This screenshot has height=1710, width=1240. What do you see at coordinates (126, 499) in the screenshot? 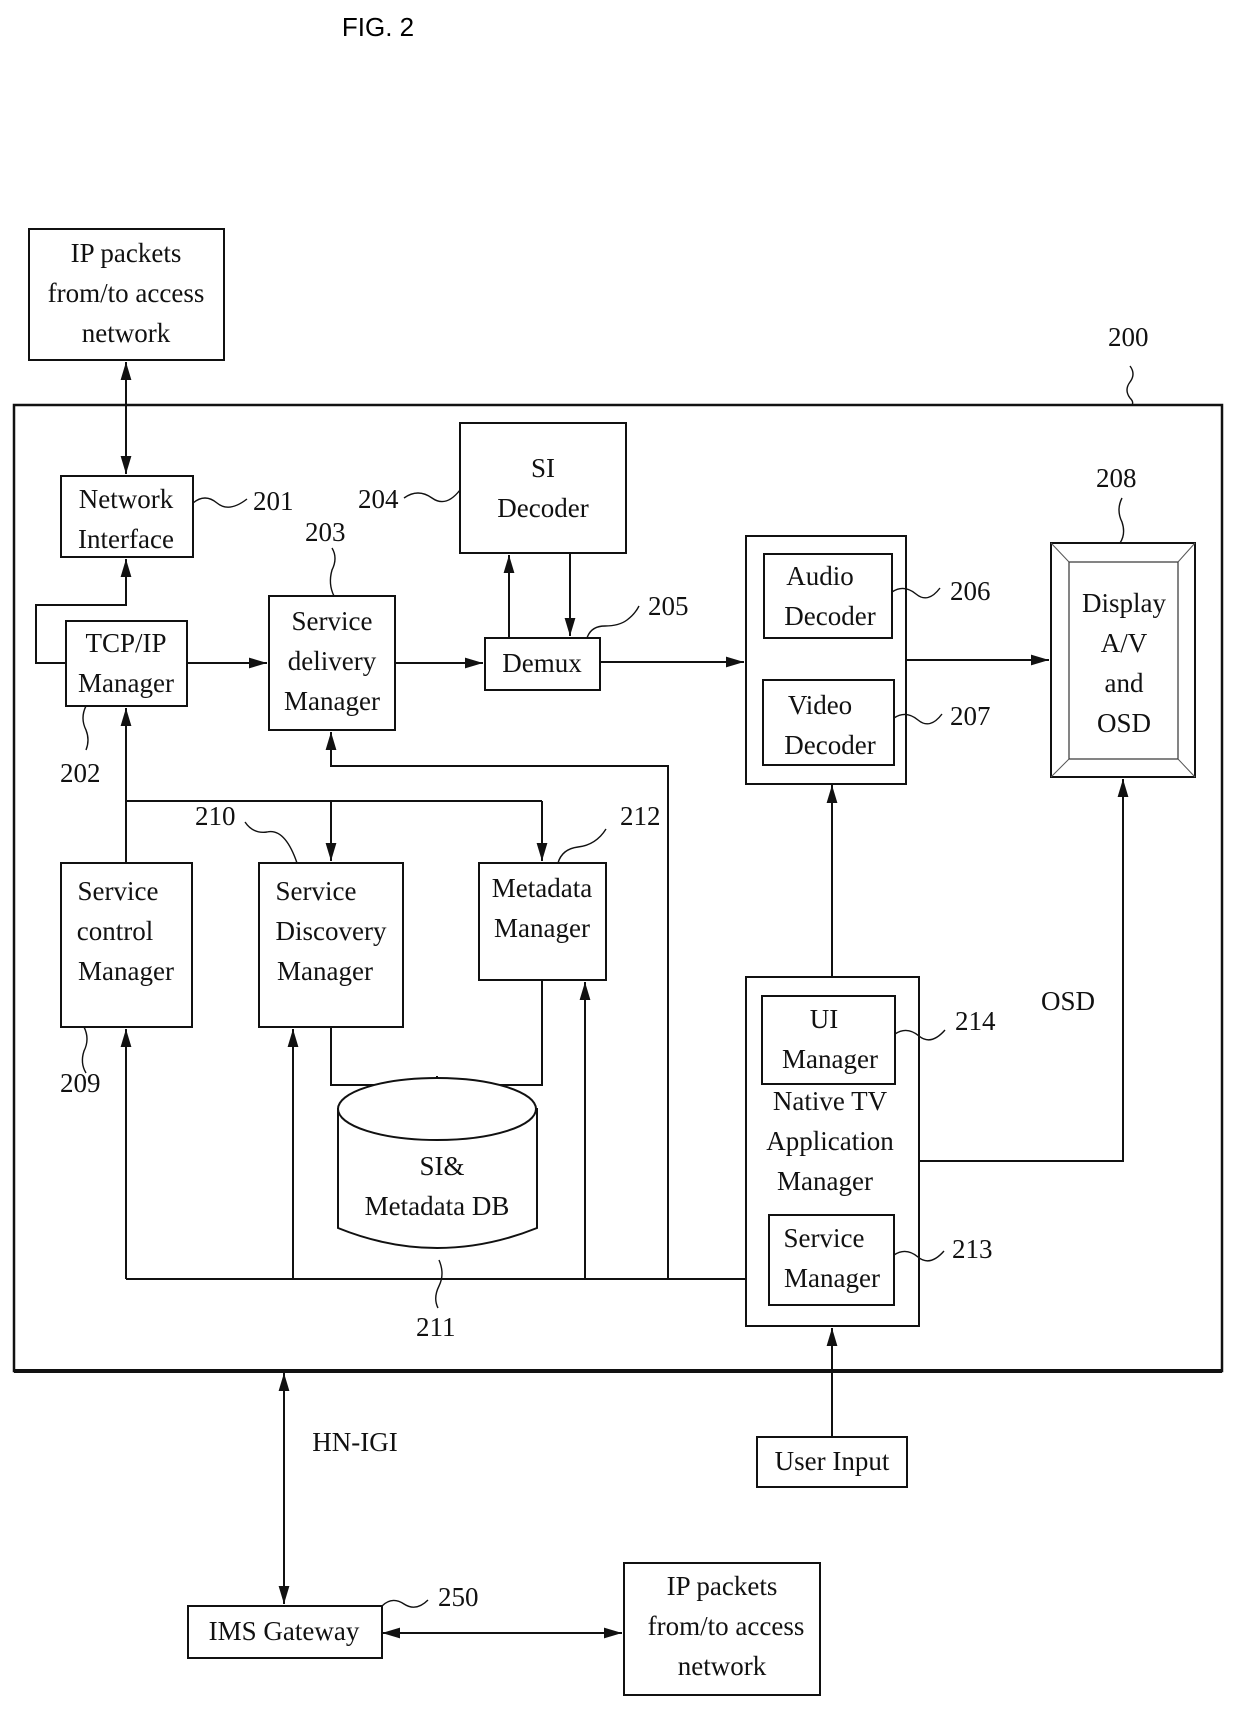
I see `svg-text: Network` at bounding box center [126, 499].